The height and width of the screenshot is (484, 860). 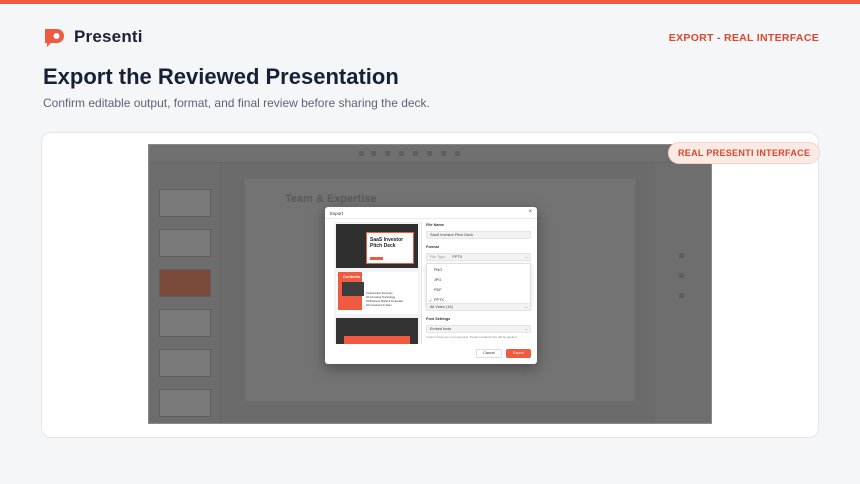 What do you see at coordinates (421, 283) in the screenshot?
I see `preview-scrollbar` at bounding box center [421, 283].